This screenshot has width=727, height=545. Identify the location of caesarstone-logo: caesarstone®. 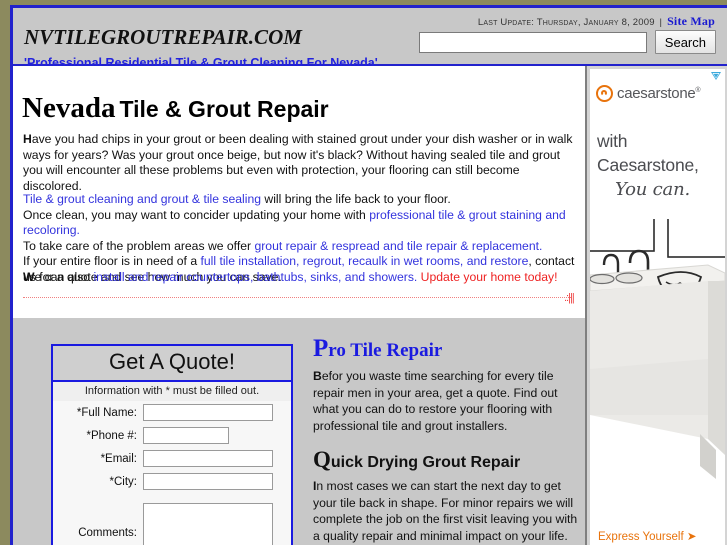
(648, 93).